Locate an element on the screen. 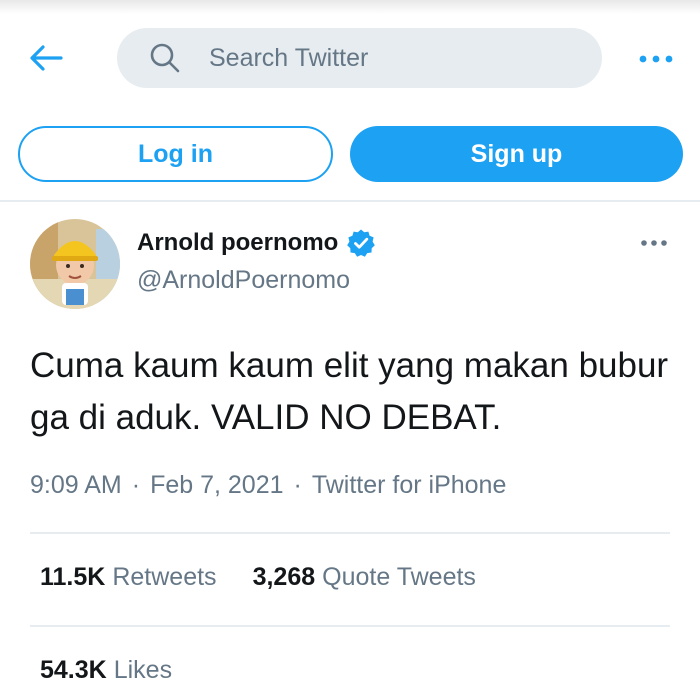 The image size is (700, 700). likes-count: 54.3K is located at coordinates (73, 670).